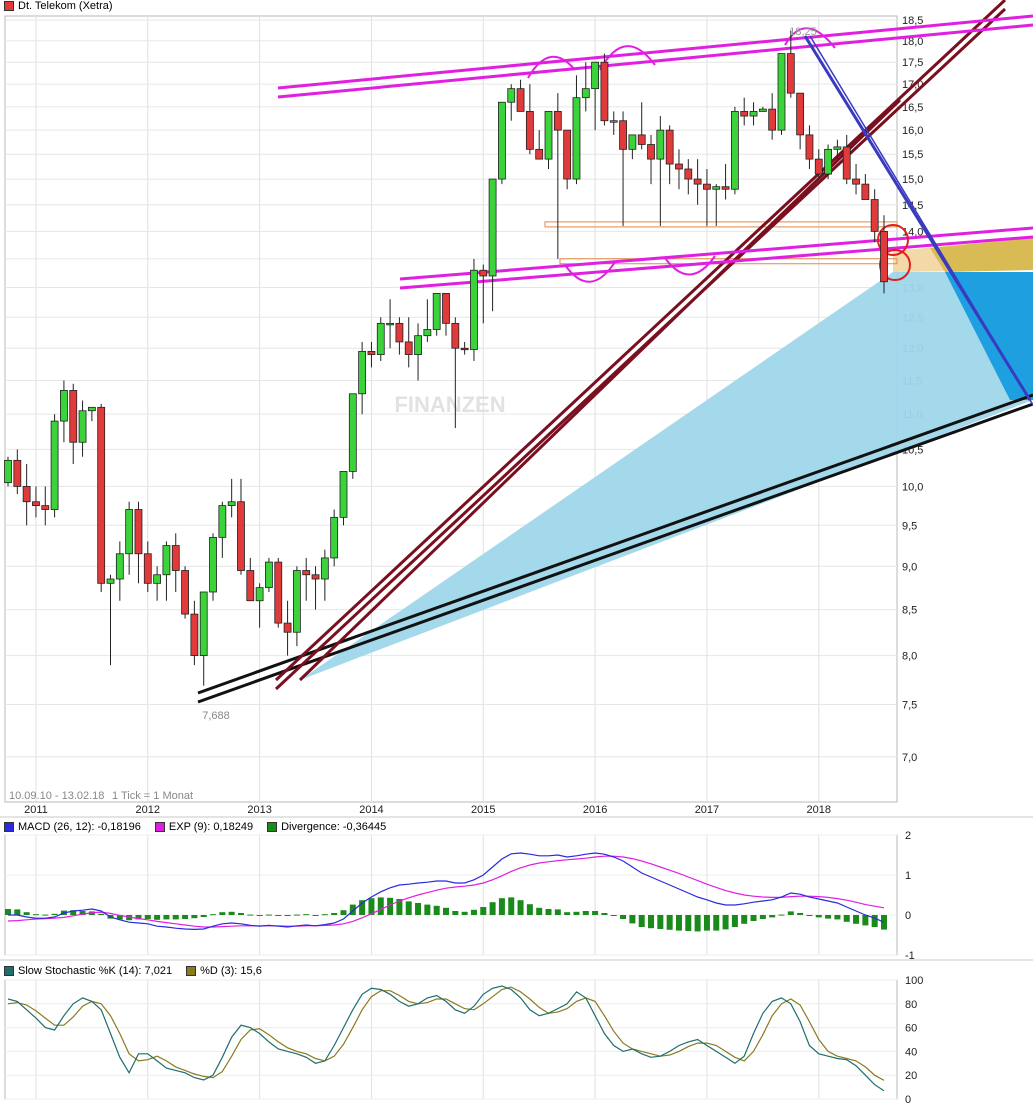 The width and height of the screenshot is (1033, 1116). I want to click on price-tick-label: 7,5, so click(909, 705).